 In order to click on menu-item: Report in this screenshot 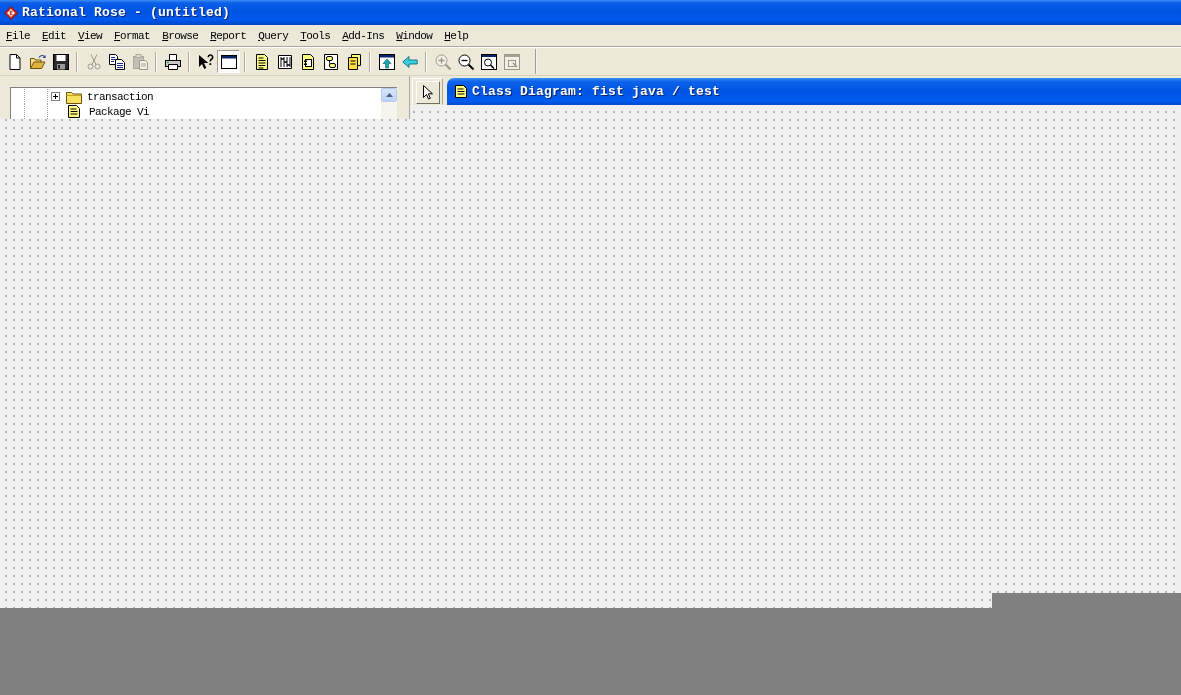, I will do `click(228, 35)`.